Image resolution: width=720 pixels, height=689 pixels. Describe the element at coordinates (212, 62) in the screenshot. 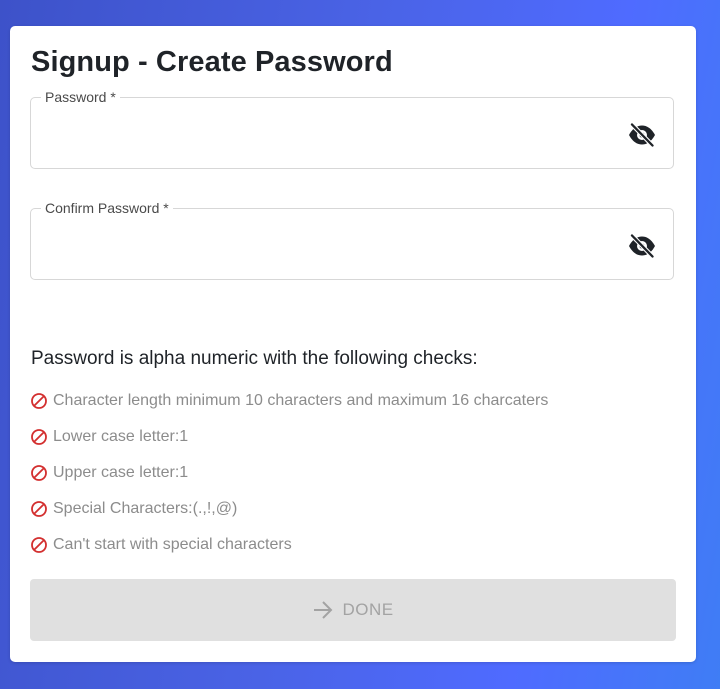

I see `page-title: Signup - Create Password` at that location.